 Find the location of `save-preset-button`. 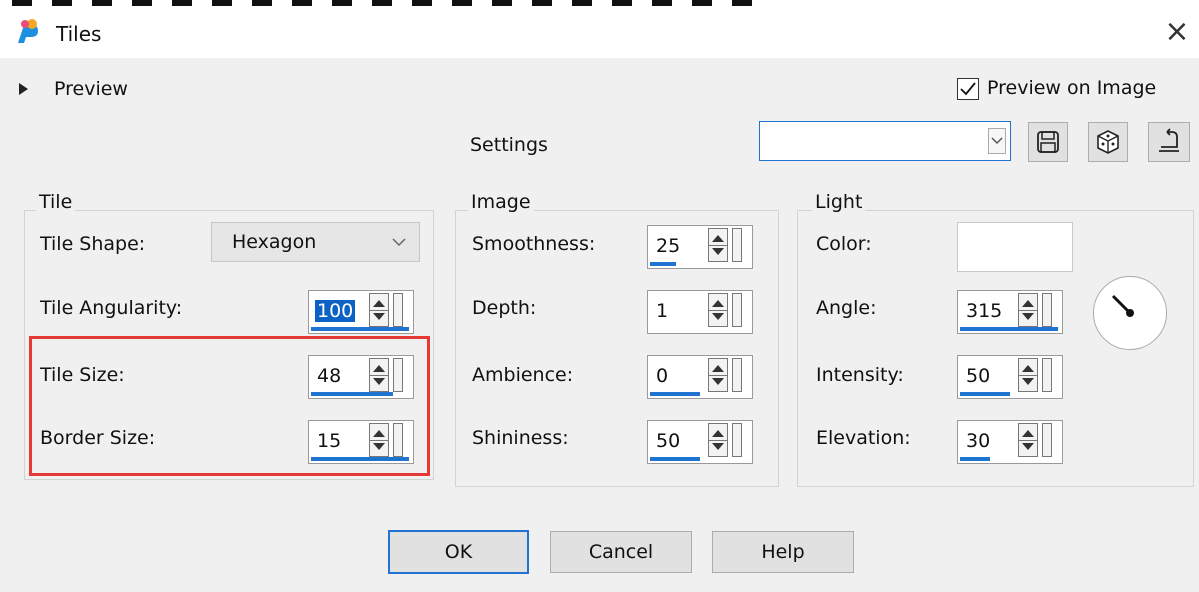

save-preset-button is located at coordinates (1048, 142).